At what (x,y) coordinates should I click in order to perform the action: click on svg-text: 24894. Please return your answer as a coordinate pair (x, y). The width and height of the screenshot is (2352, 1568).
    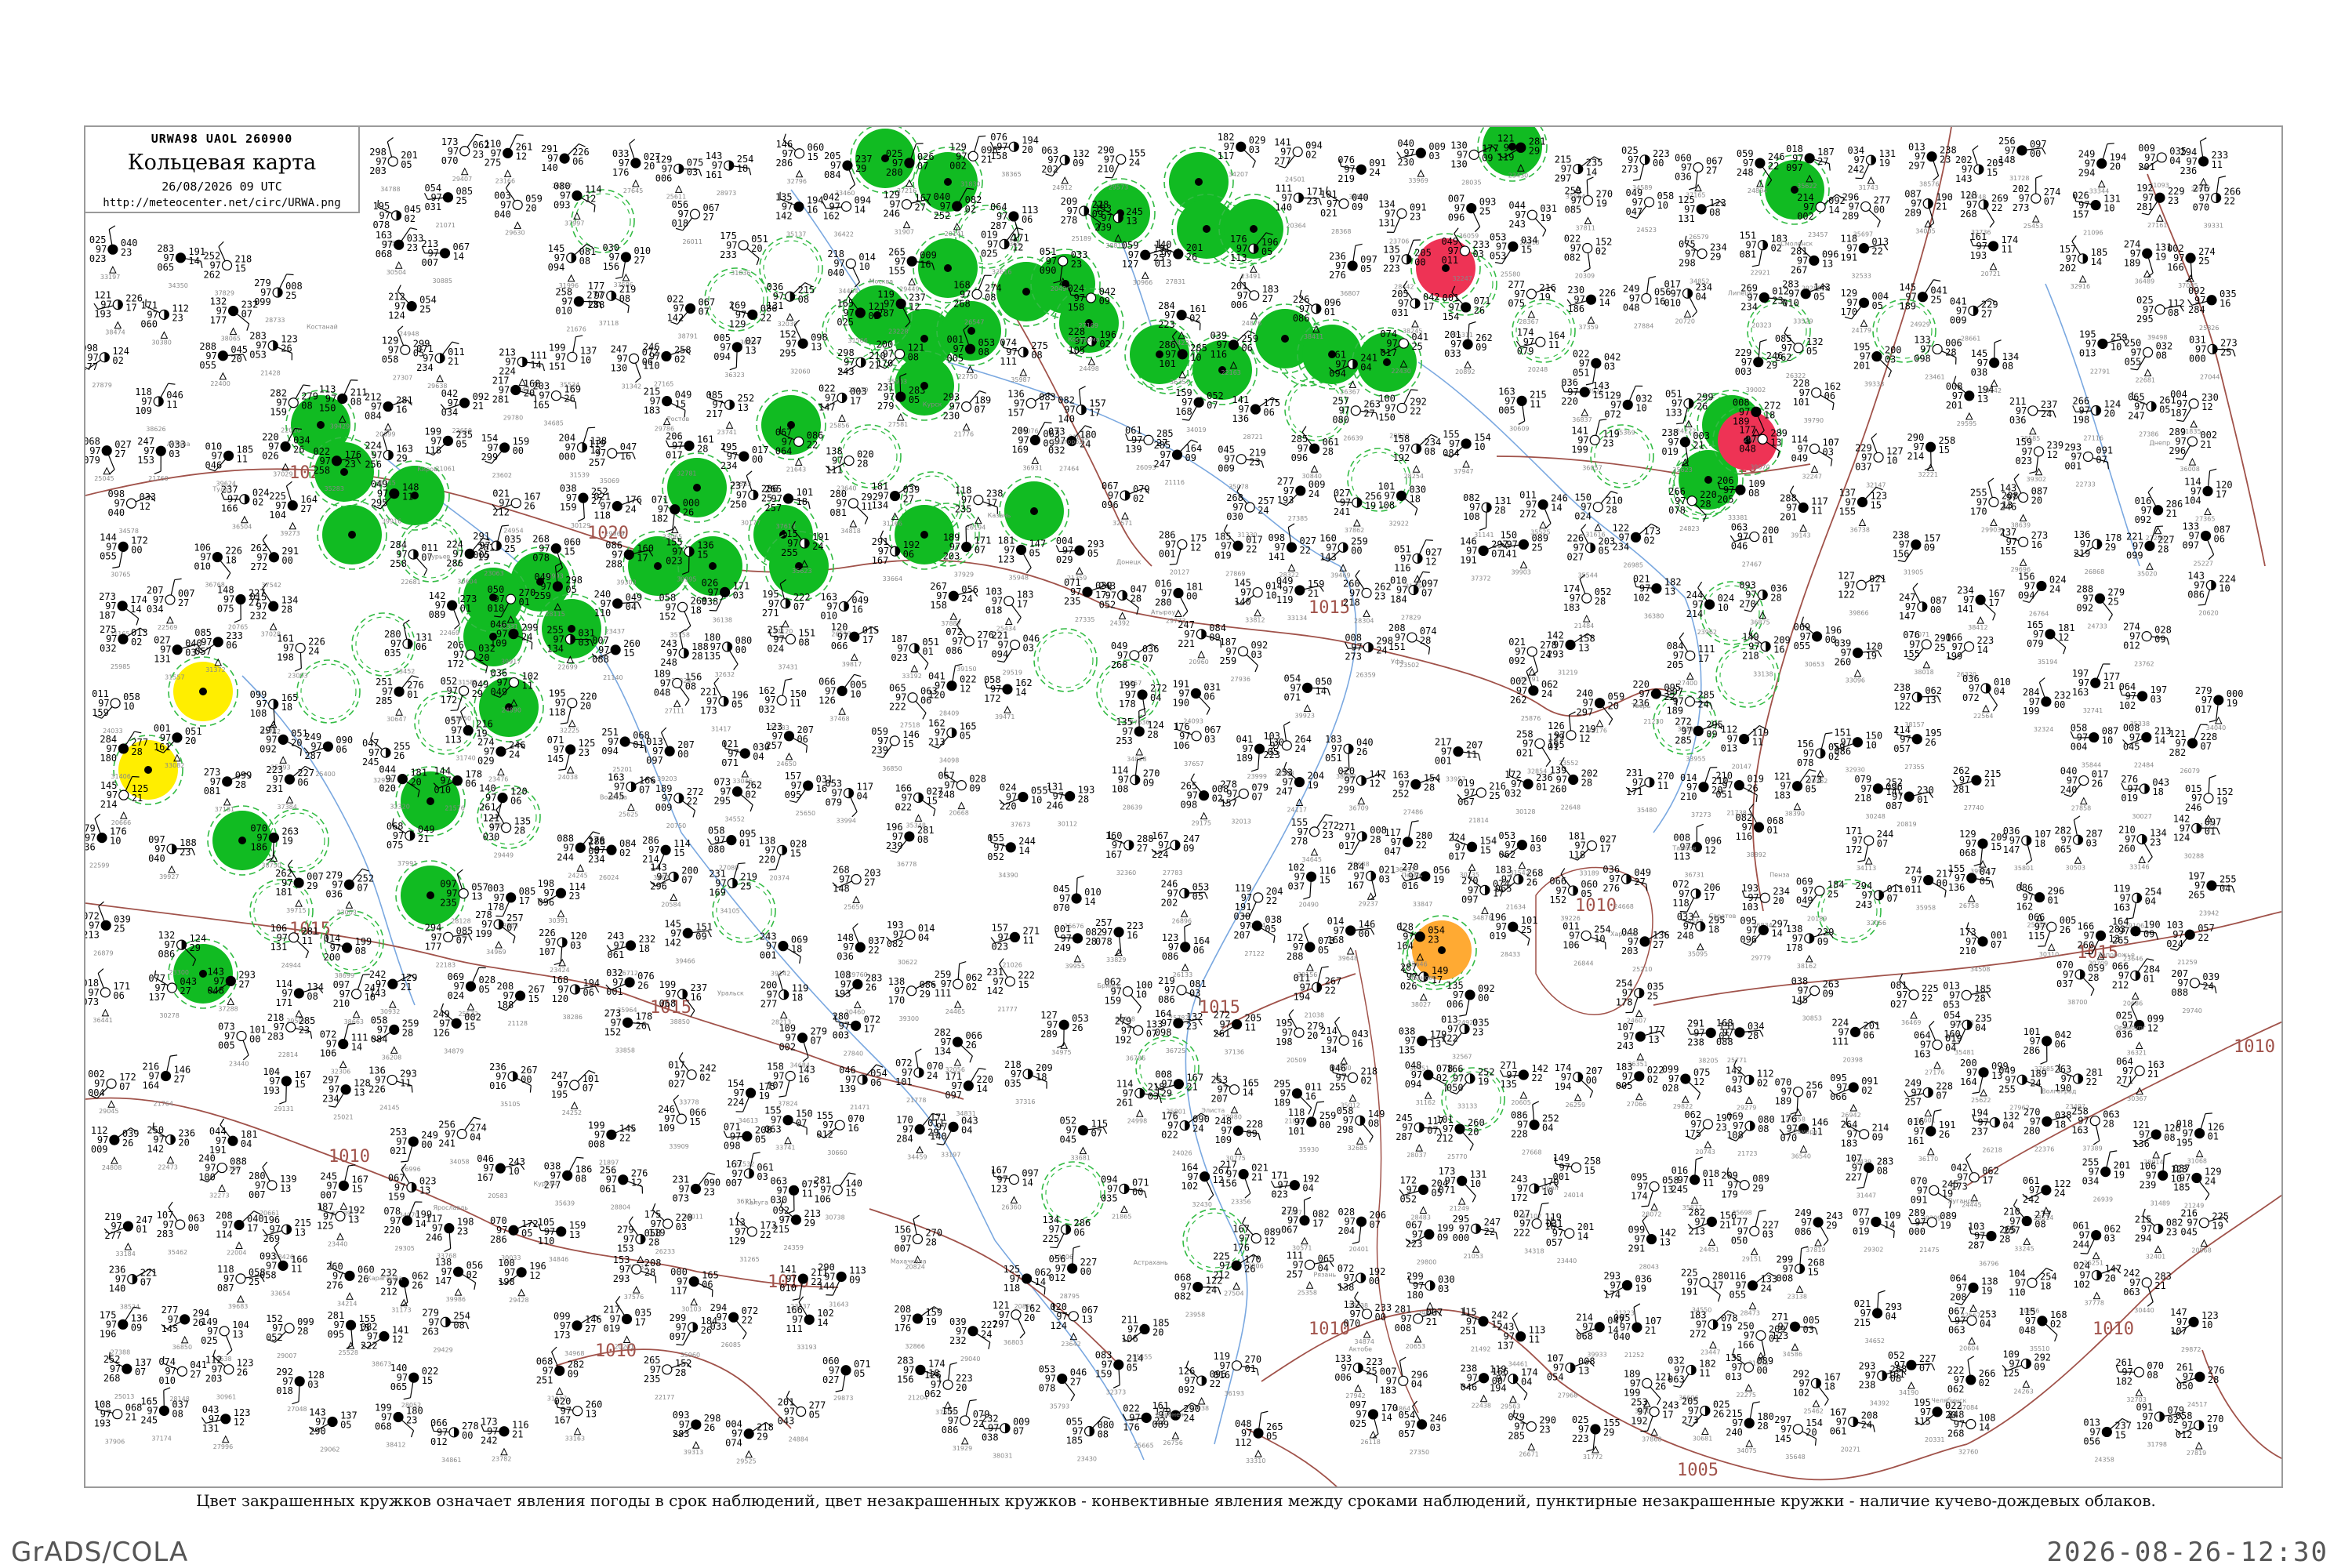
    Looking at the image, I should click on (1757, 190).